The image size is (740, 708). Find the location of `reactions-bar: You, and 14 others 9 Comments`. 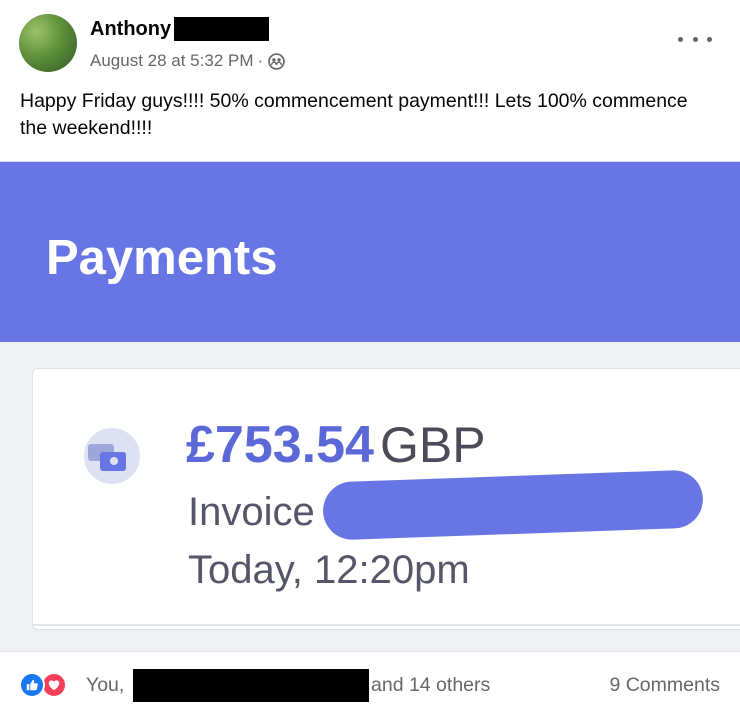

reactions-bar: You, and 14 others 9 Comments is located at coordinates (370, 679).